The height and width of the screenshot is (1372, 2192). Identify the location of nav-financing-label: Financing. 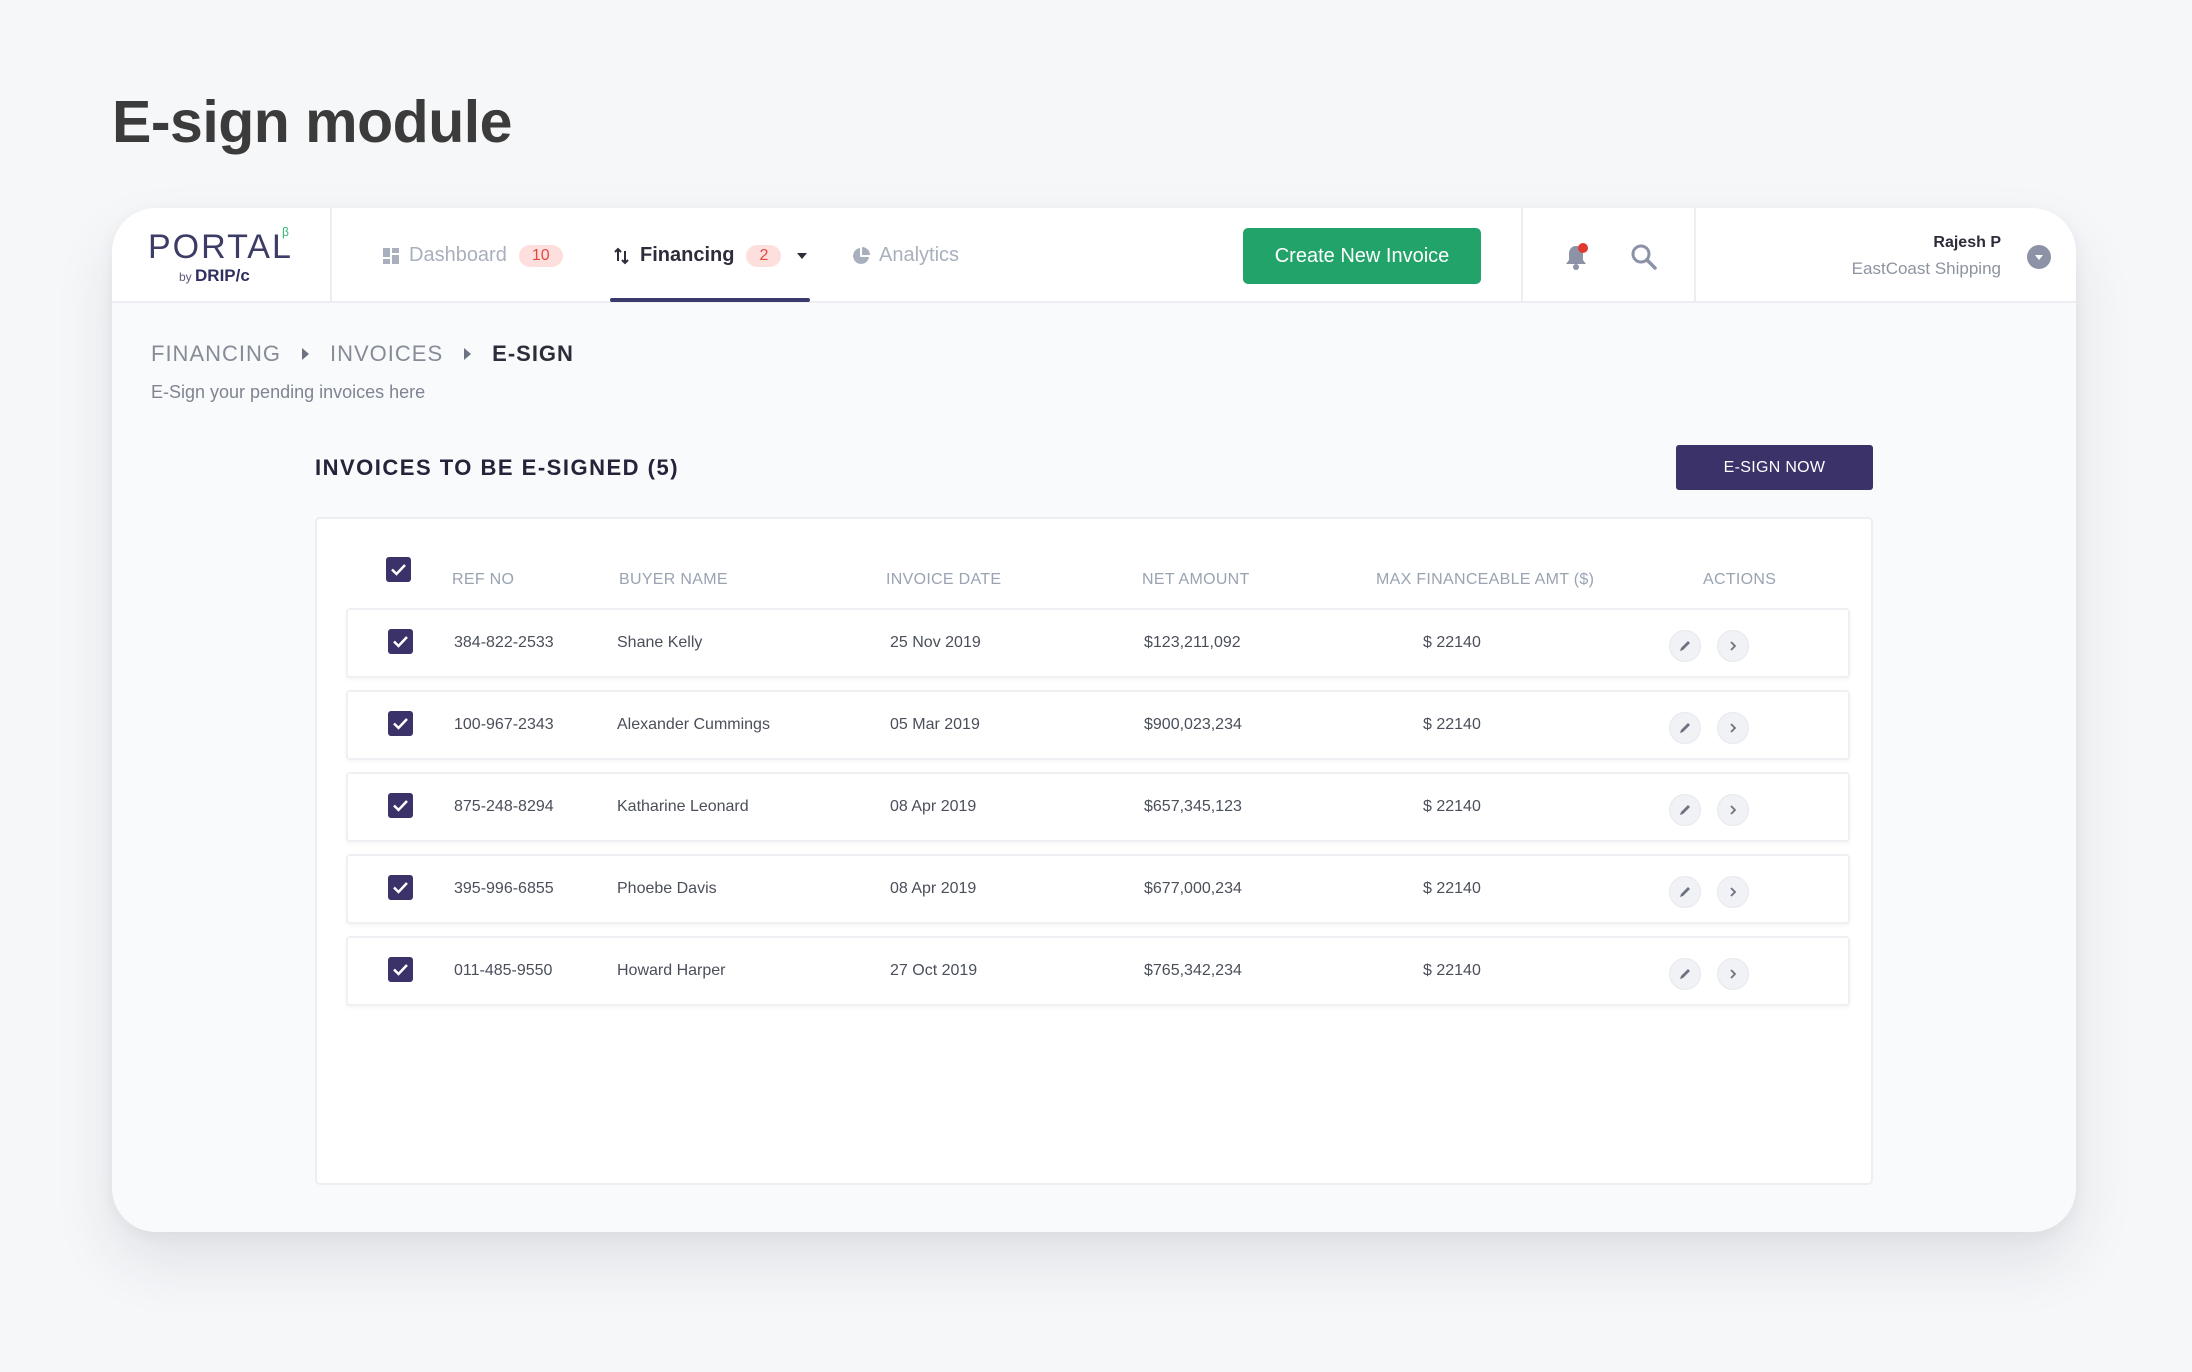
(687, 255).